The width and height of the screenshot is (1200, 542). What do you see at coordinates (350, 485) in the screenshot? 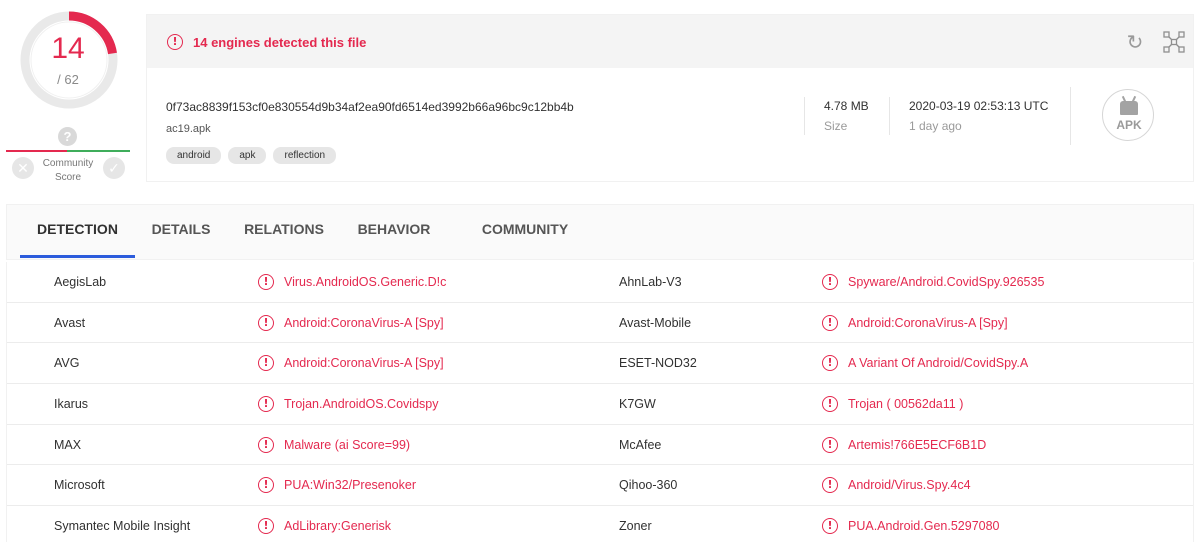
I see `detection-result: PUA:Win32/Presenoker` at bounding box center [350, 485].